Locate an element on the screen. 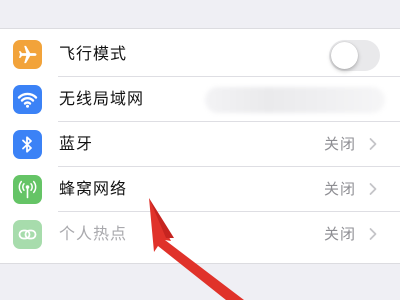  top-spacer is located at coordinates (200, 14).